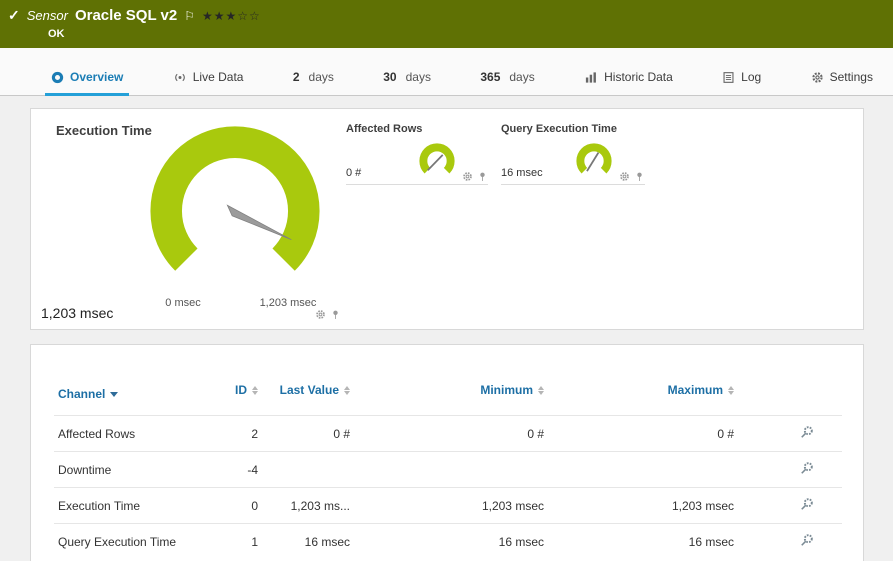 Image resolution: width=893 pixels, height=561 pixels. What do you see at coordinates (219, 16) in the screenshot?
I see `stars-filled: ★★★` at bounding box center [219, 16].